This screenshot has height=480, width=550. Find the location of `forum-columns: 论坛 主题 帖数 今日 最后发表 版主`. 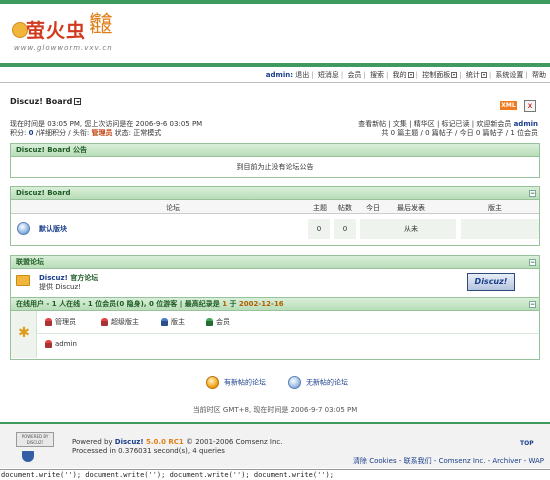

forum-columns: 论坛 主题 帖数 今日 最后发表 版主 is located at coordinates (275, 207).